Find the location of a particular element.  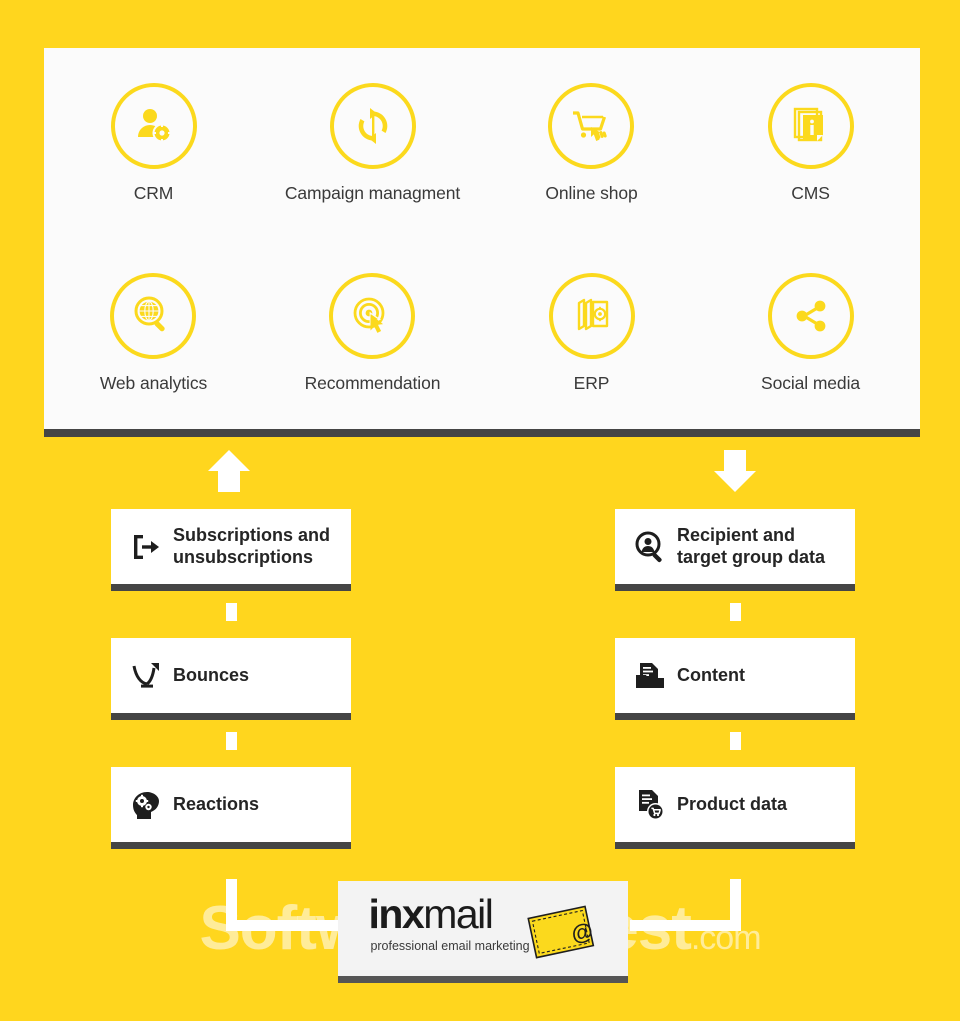

arrow-down-icon is located at coordinates (735, 471).